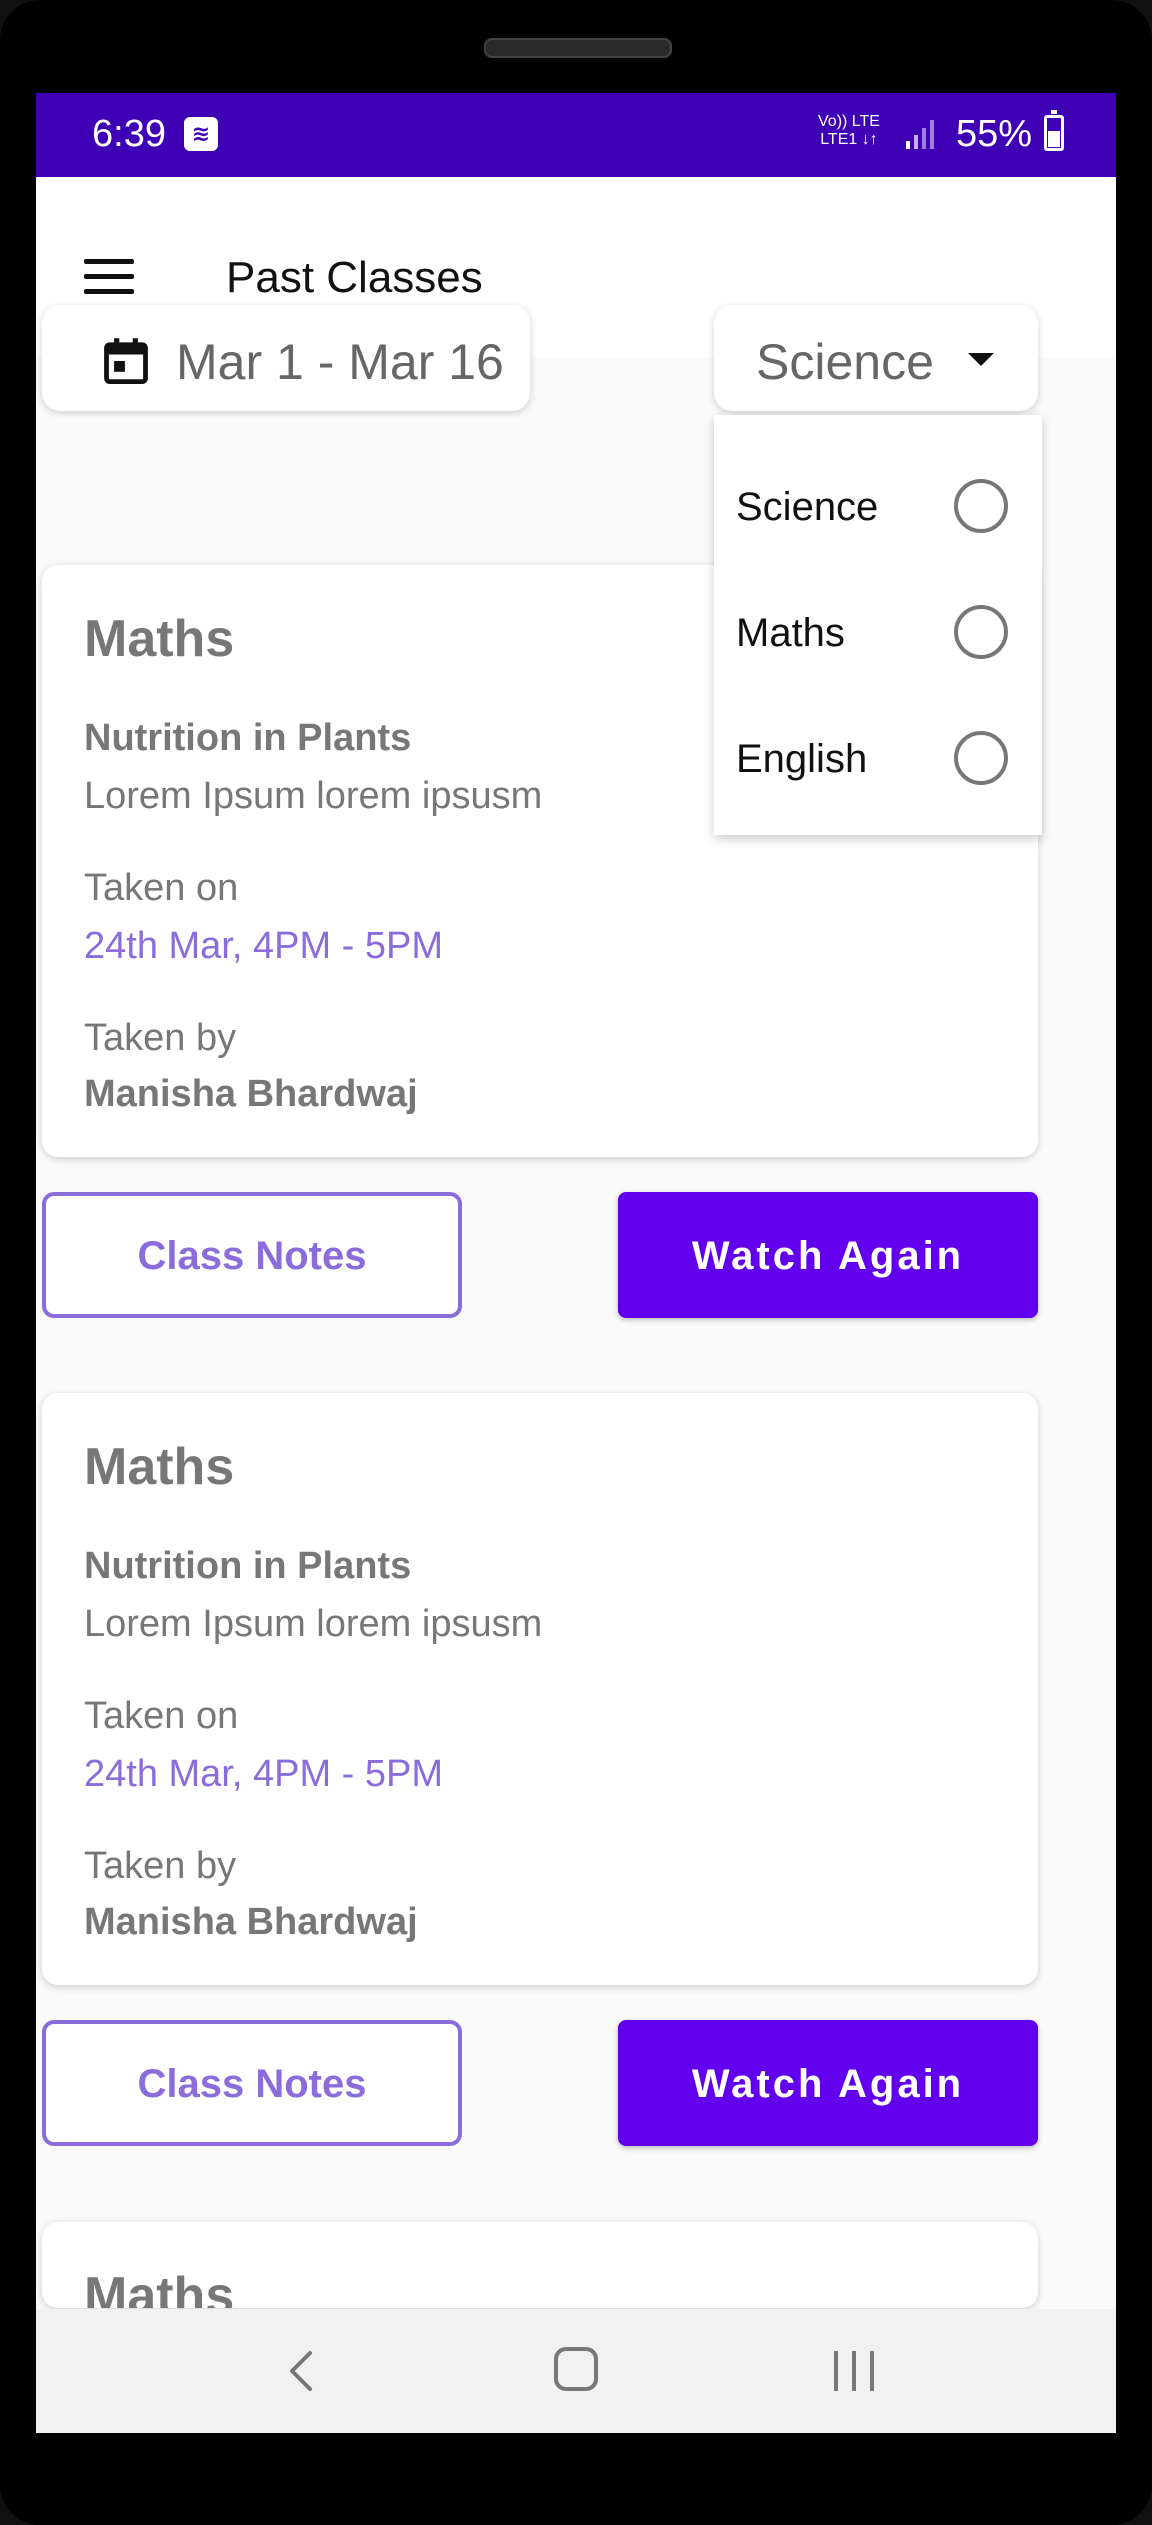  I want to click on page-title: Past Classes, so click(354, 277).